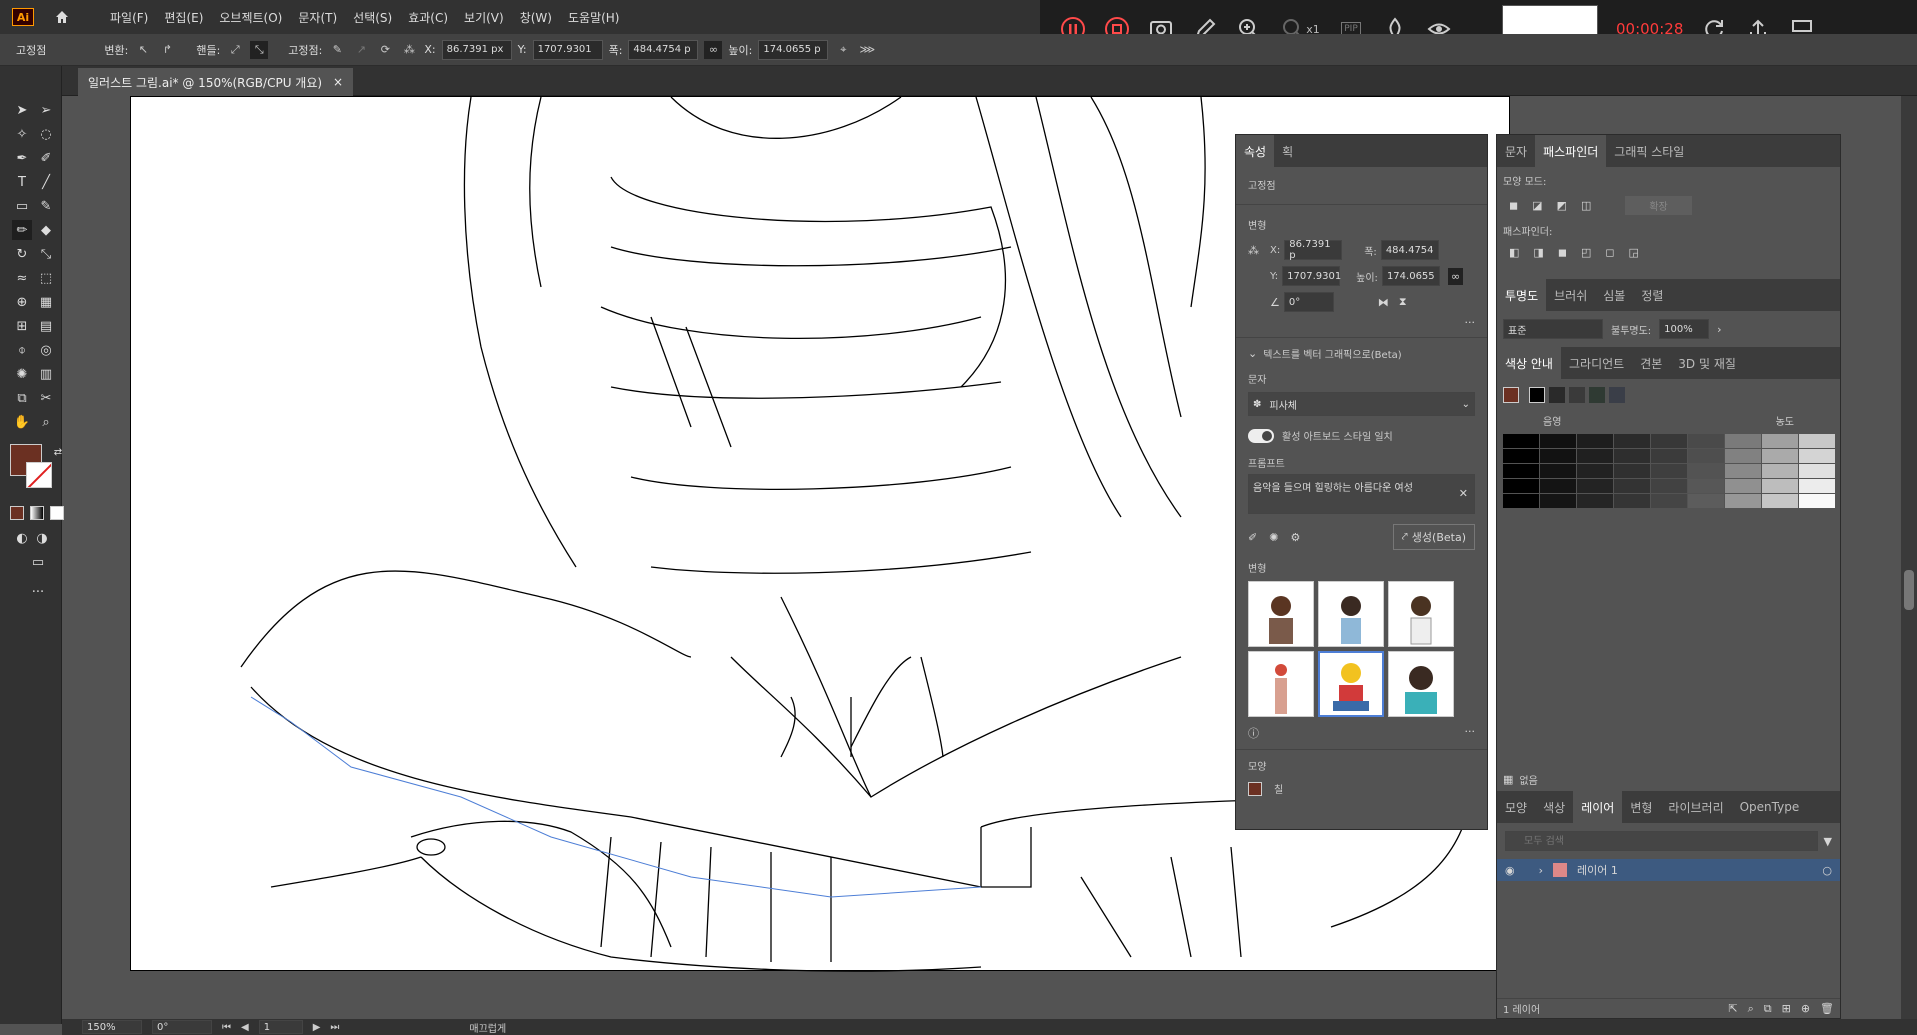 Image resolution: width=1917 pixels, height=1035 pixels. I want to click on eraser-tool-icon: ◆, so click(46, 230).